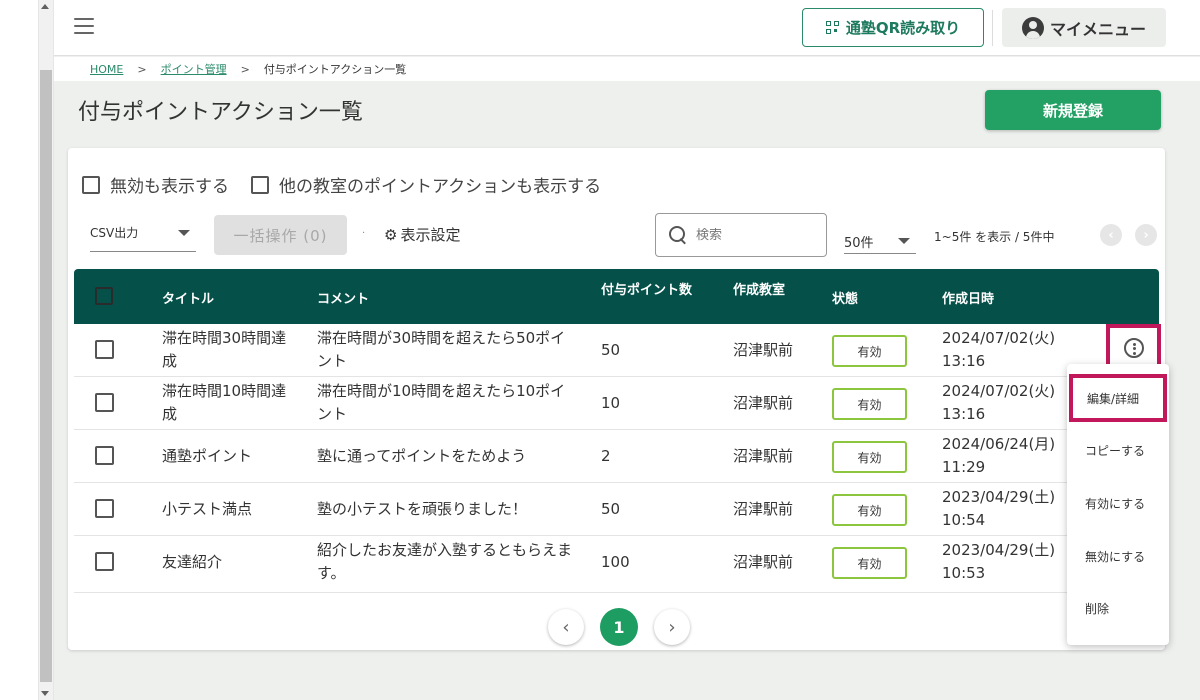  Describe the element at coordinates (46, 376) in the screenshot. I see `scroll-thumb` at that location.